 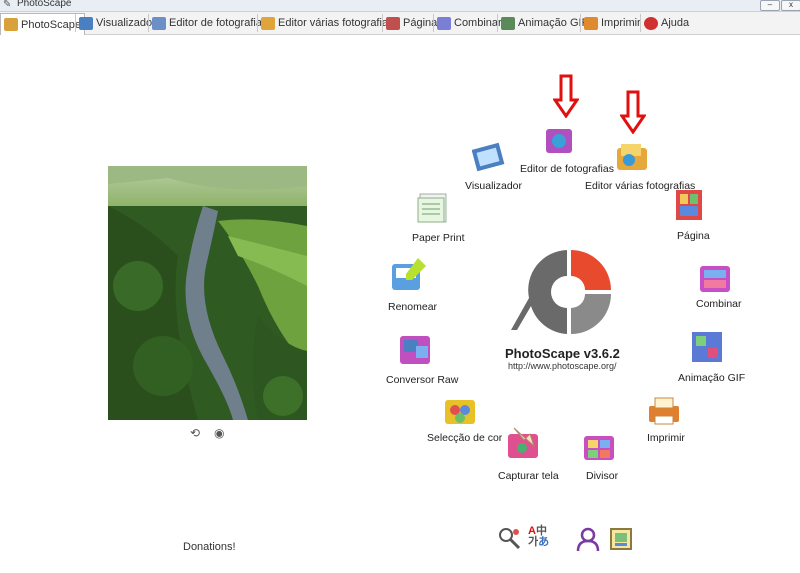 I want to click on app-icon: ✎, so click(x=7, y=5).